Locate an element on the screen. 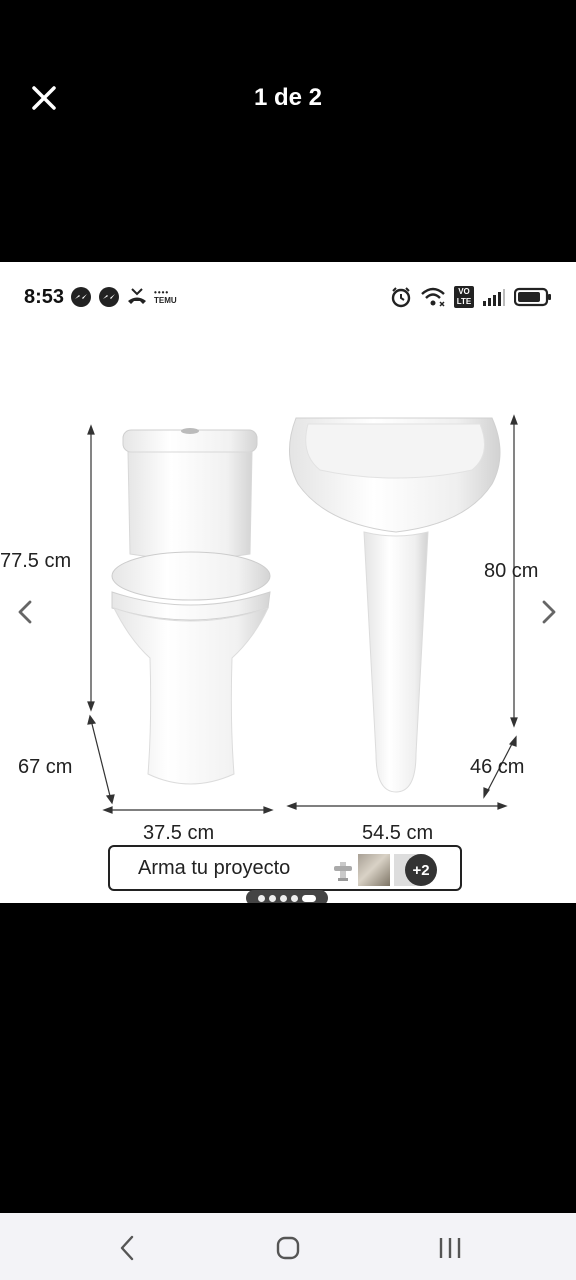  project-banner-label: Arma tu proyecto is located at coordinates (214, 867).